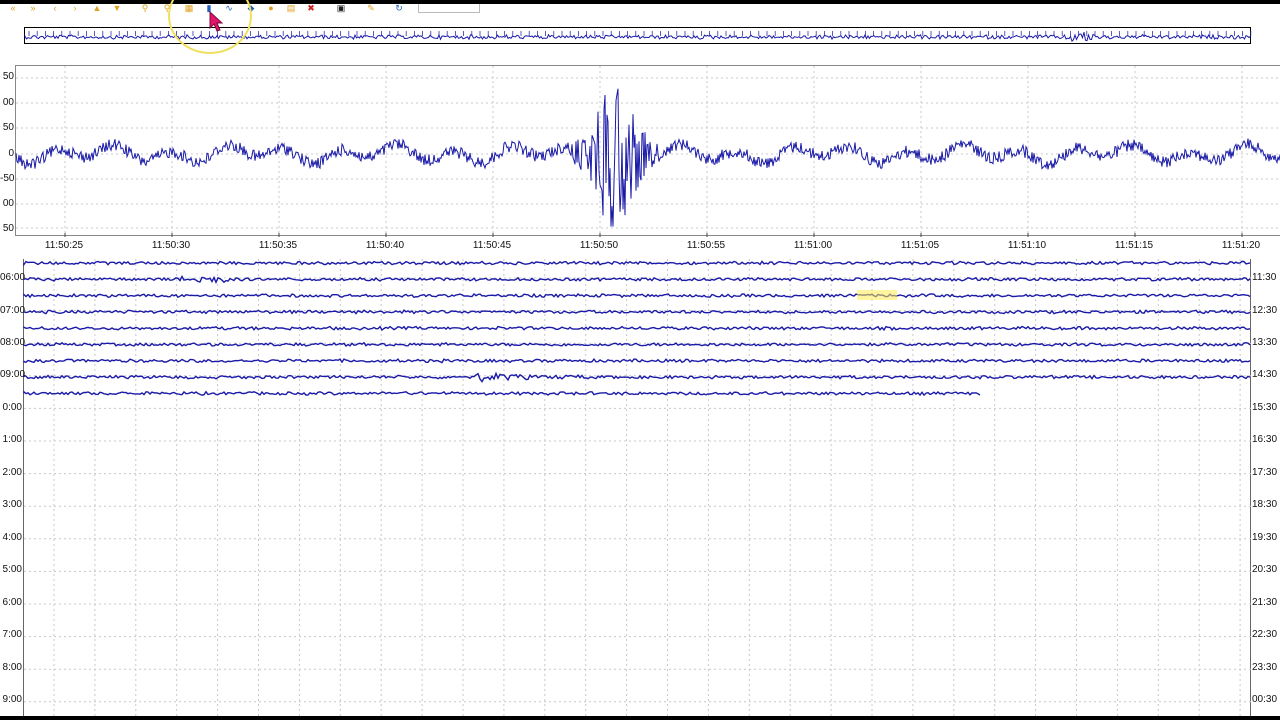  Describe the element at coordinates (371, 8) in the screenshot. I see `pencil-icon: ✎` at that location.